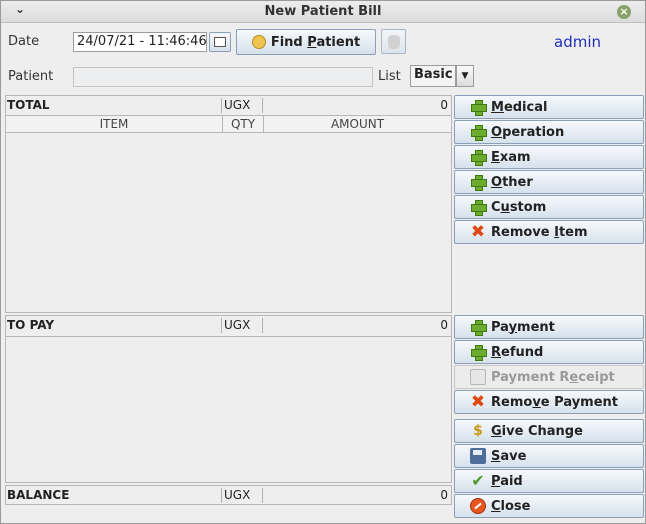 This screenshot has height=524, width=646. I want to click on remove-item-button: ✖ Remove Item, so click(549, 232).